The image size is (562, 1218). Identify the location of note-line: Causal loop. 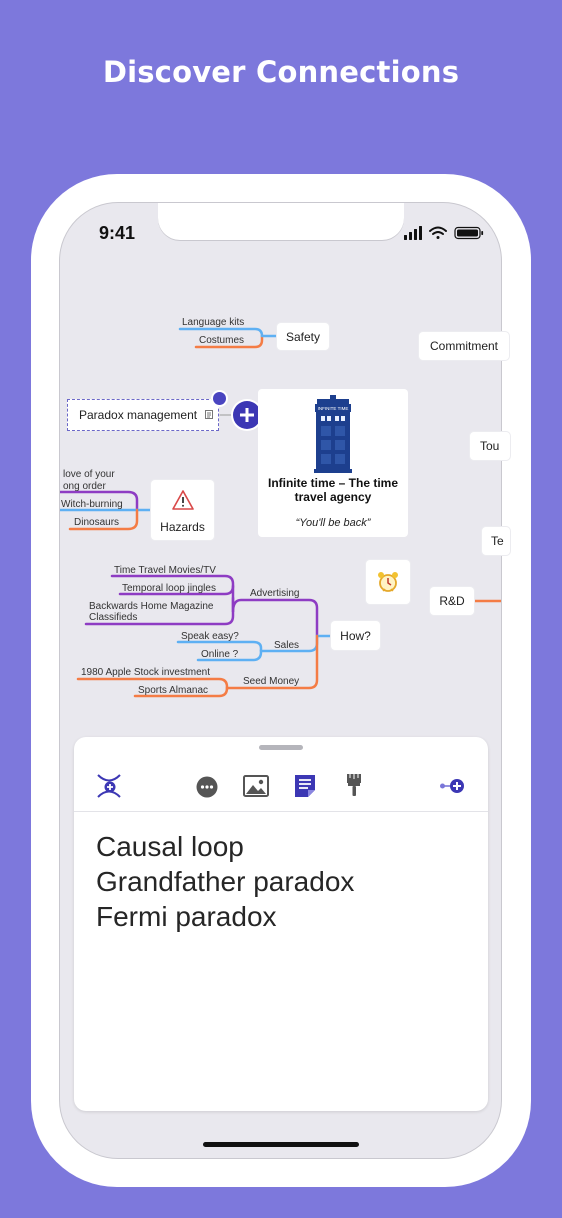
(170, 846).